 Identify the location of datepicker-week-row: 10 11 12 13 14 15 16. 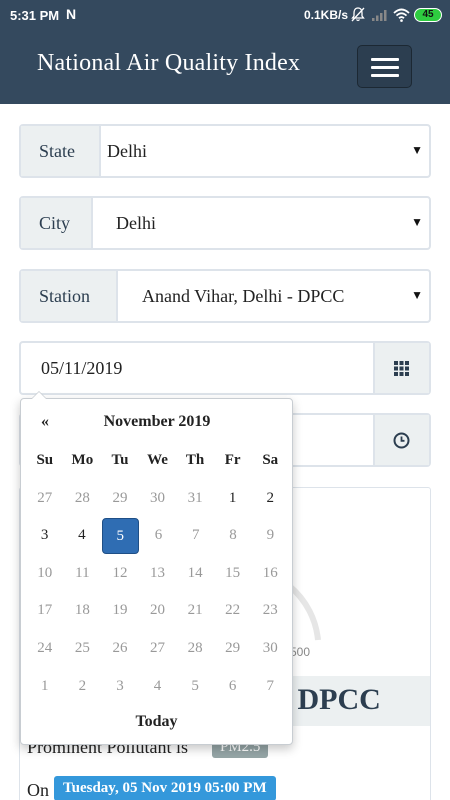
(157, 574).